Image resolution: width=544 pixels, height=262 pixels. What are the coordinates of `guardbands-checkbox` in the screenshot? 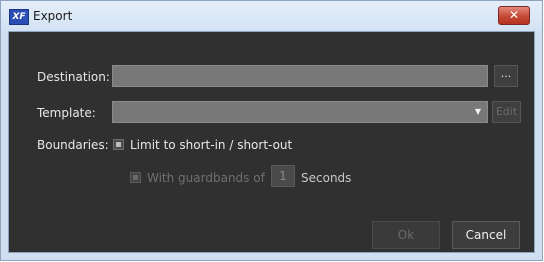 It's located at (135, 177).